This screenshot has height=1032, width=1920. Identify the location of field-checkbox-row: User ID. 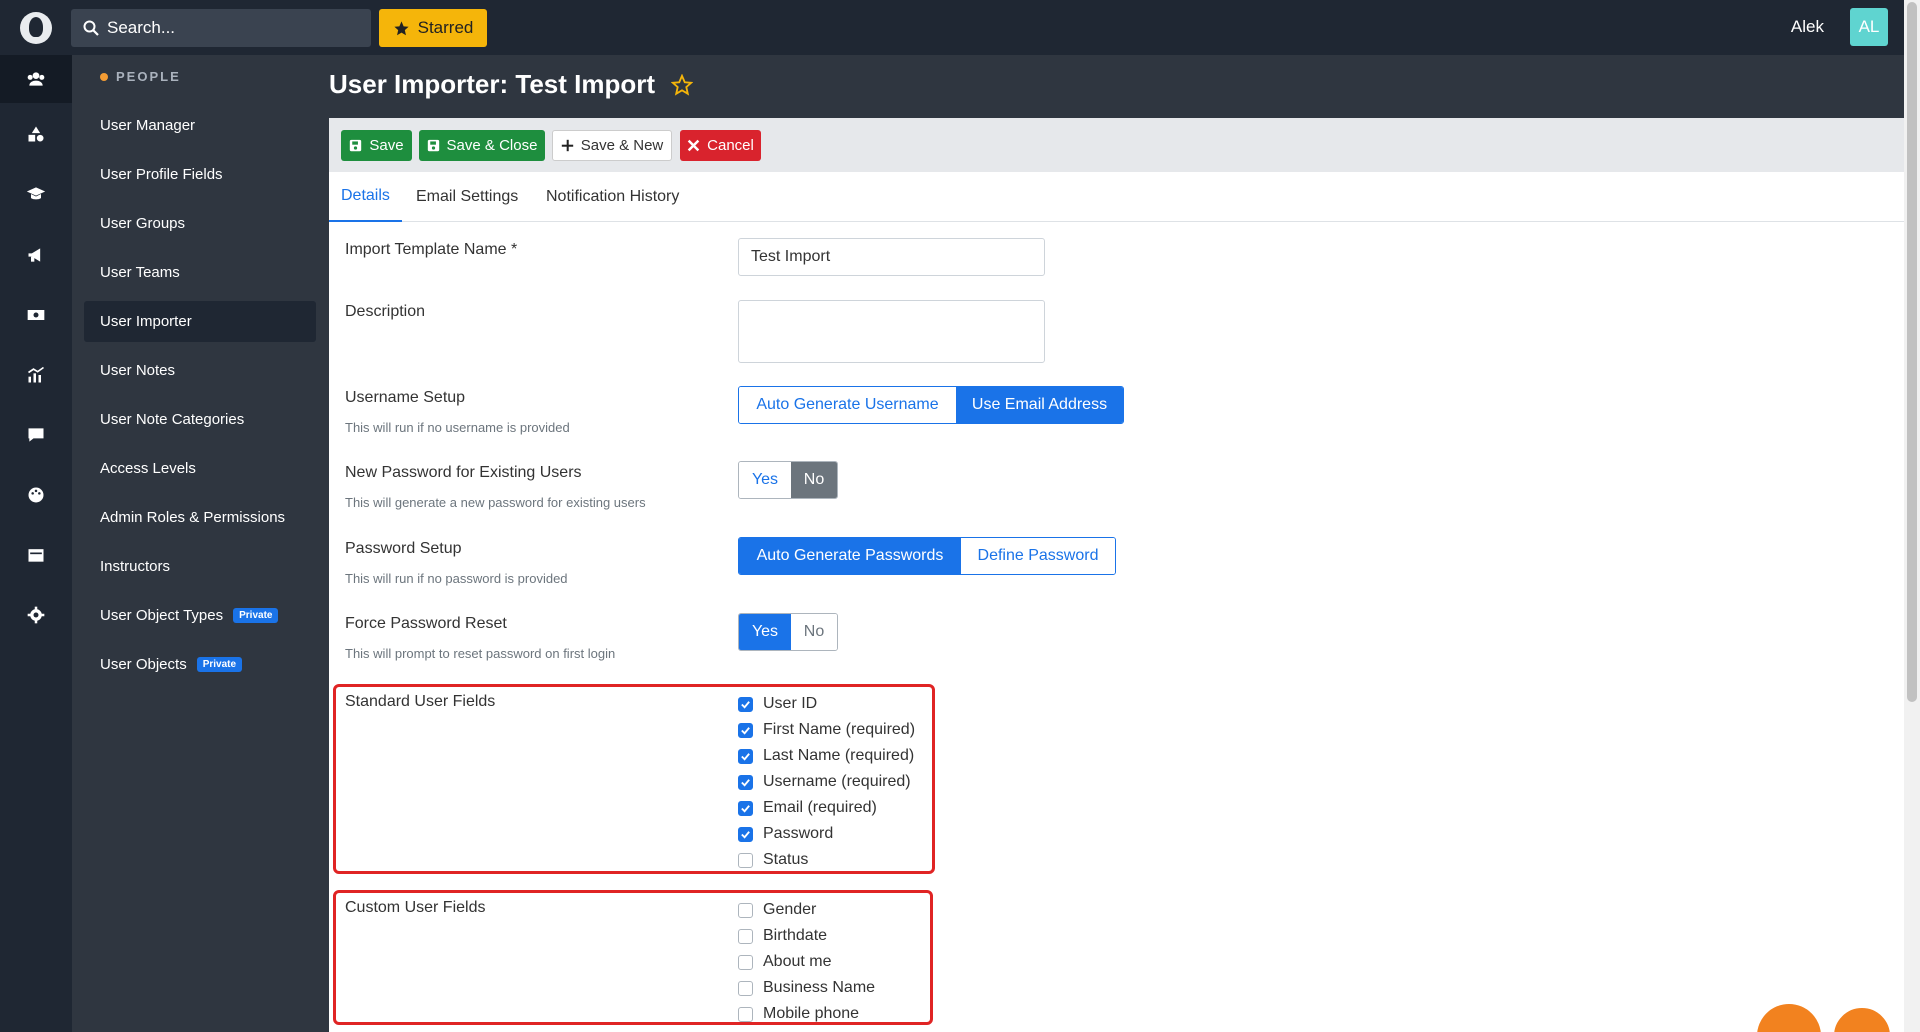
(777, 704).